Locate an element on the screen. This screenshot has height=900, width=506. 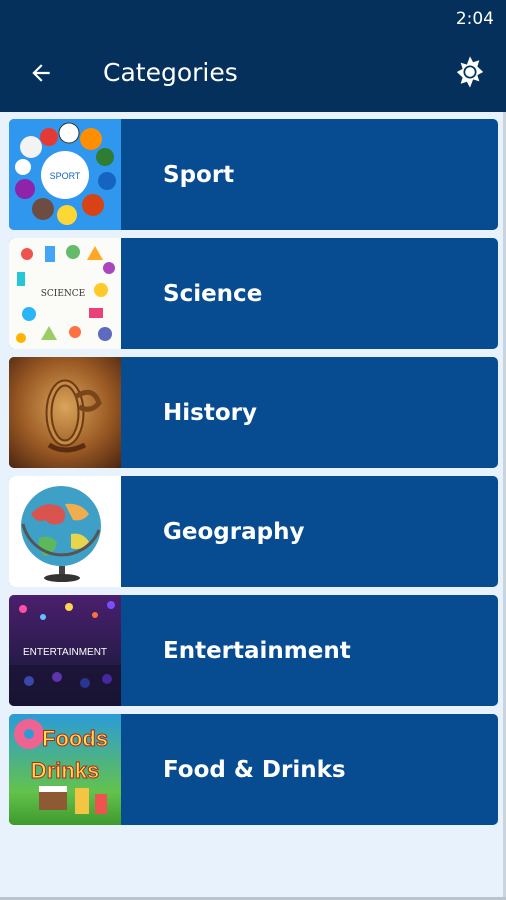
category-label: History is located at coordinates (210, 412).